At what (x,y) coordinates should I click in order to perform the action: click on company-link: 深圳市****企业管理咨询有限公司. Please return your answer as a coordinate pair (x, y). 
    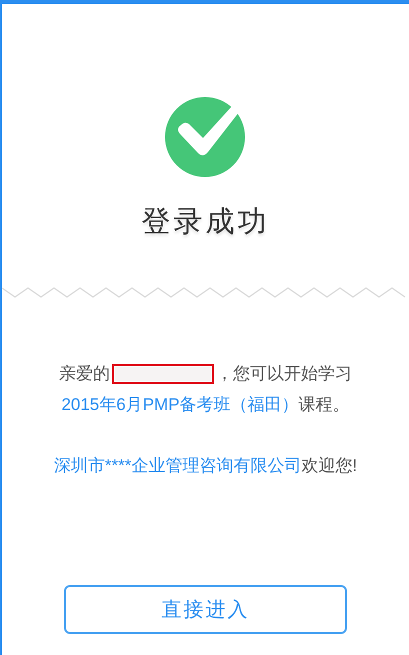
    Looking at the image, I should click on (178, 465).